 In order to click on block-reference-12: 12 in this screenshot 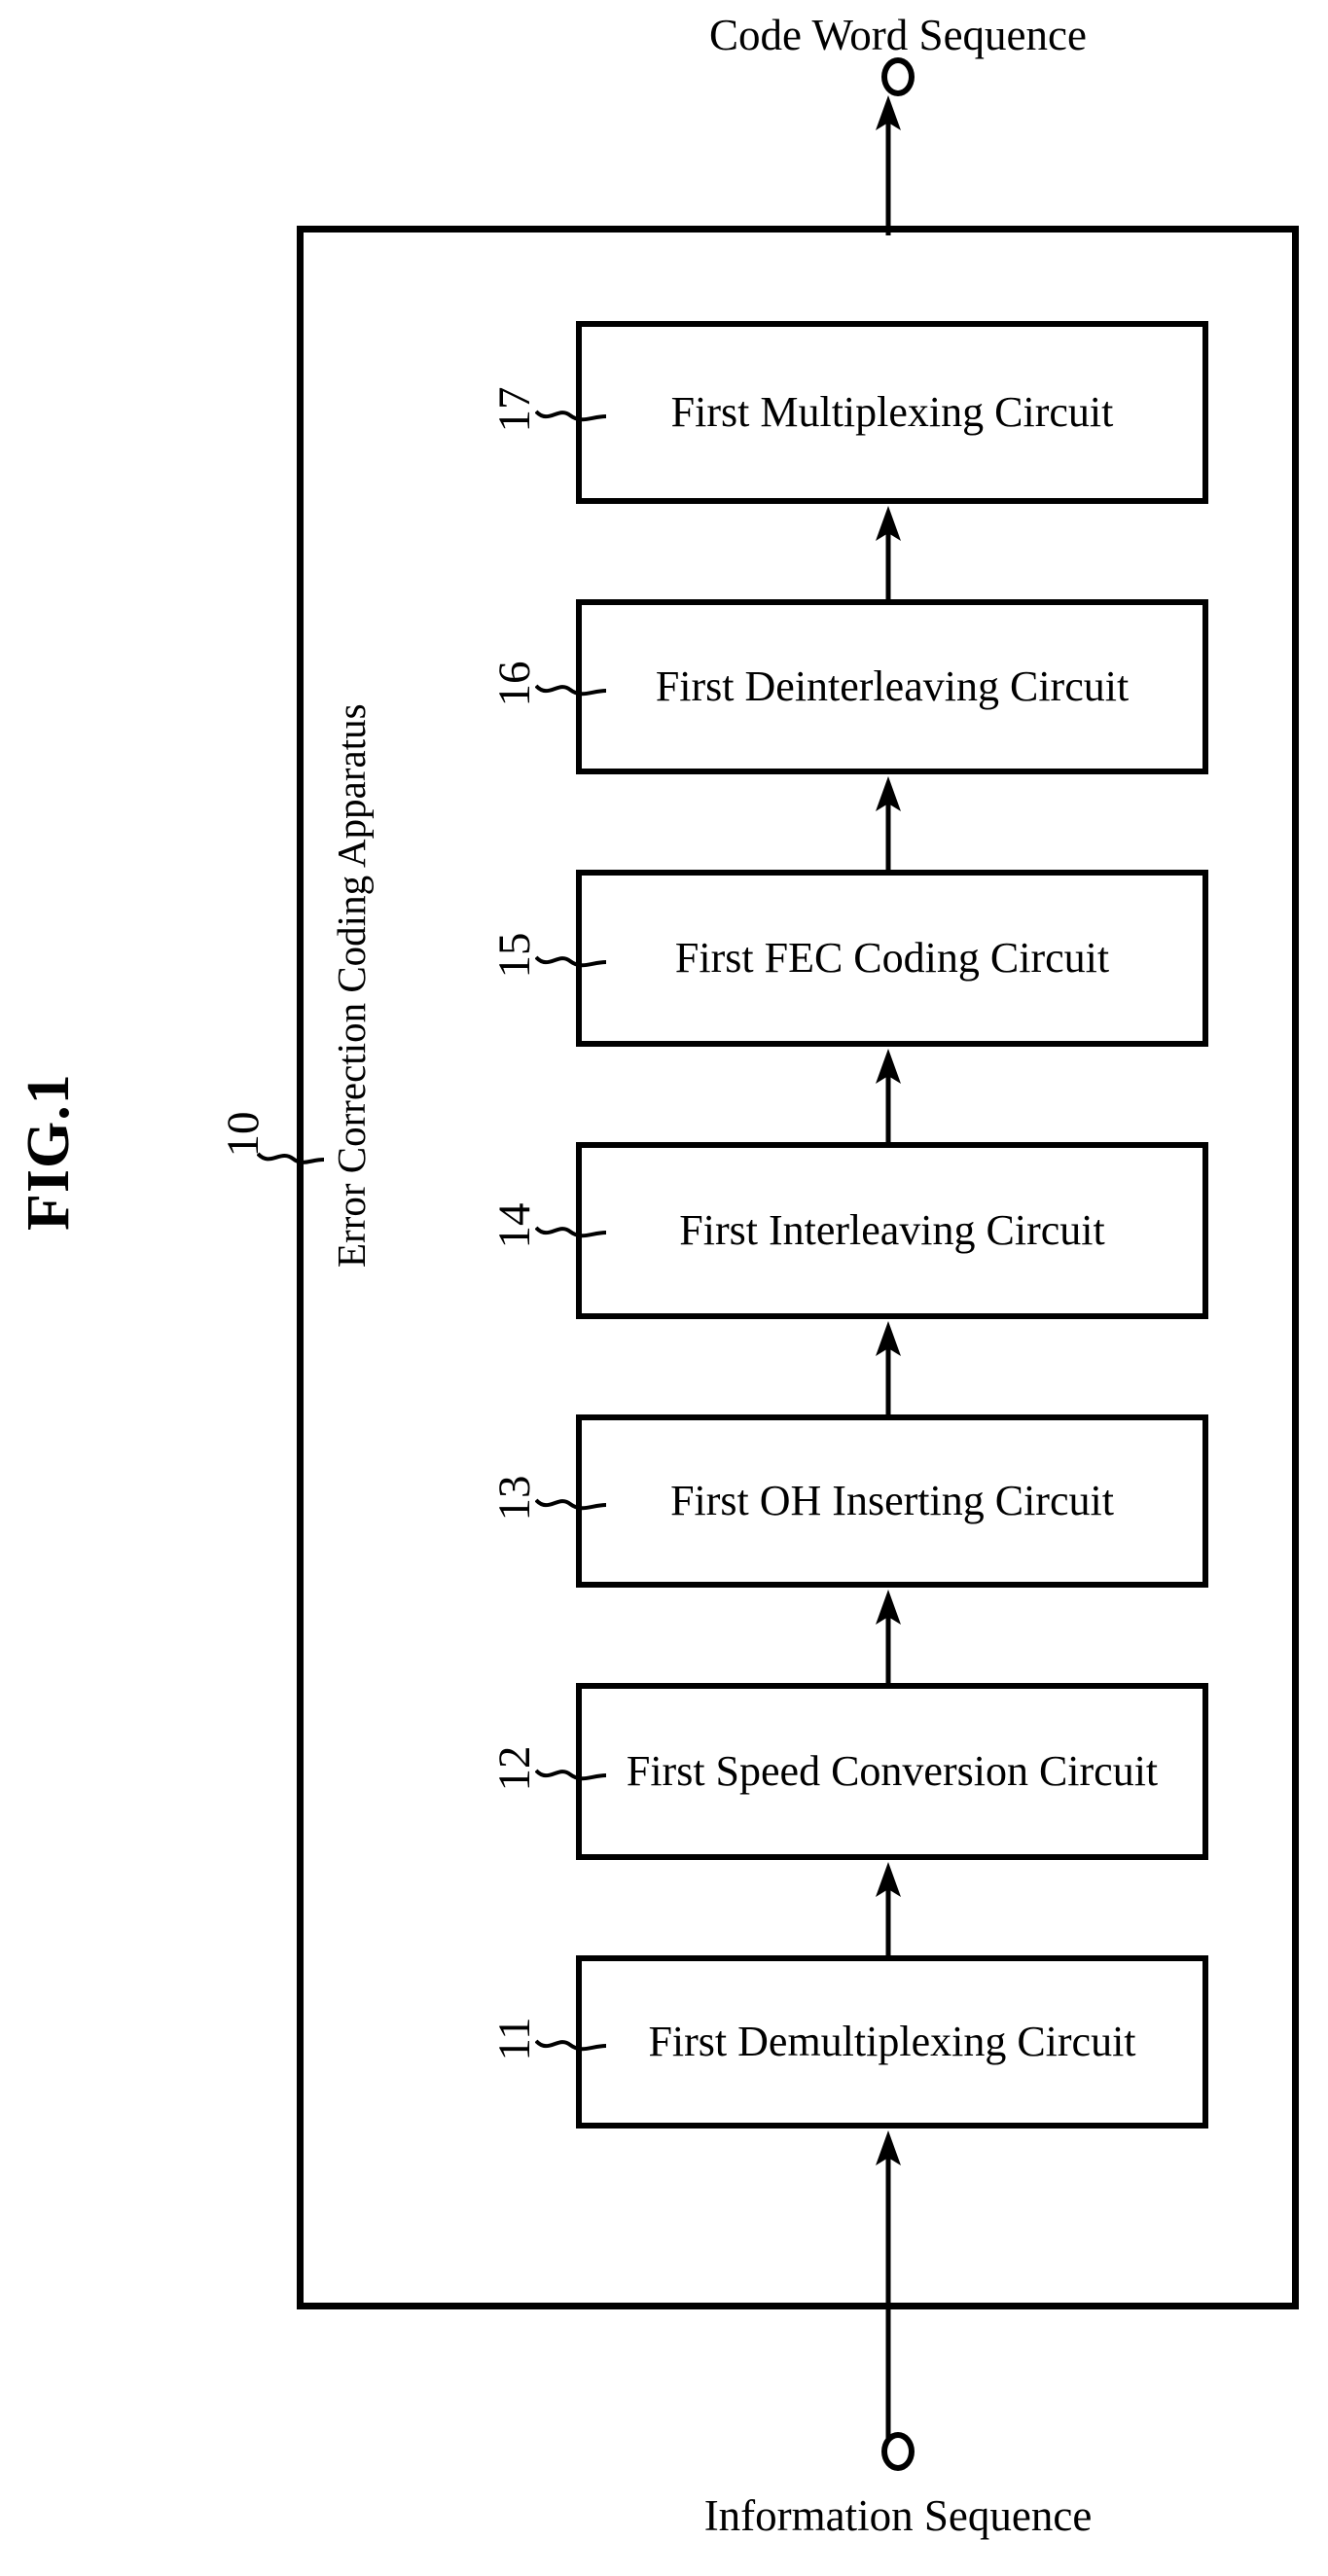, I will do `click(546, 1771)`.